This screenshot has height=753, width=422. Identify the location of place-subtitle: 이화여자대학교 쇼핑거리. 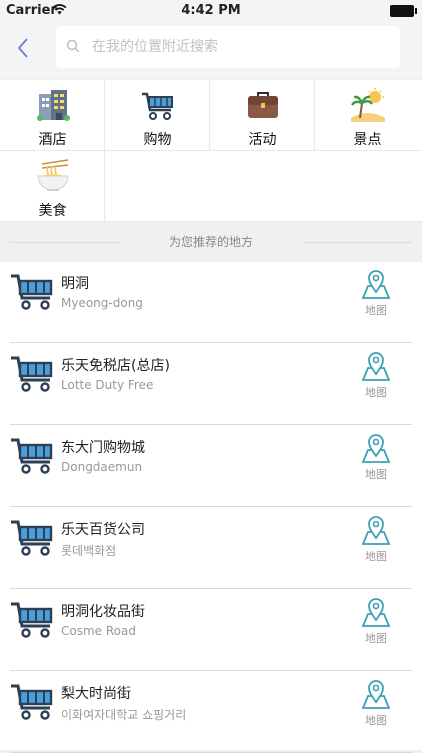
(124, 715).